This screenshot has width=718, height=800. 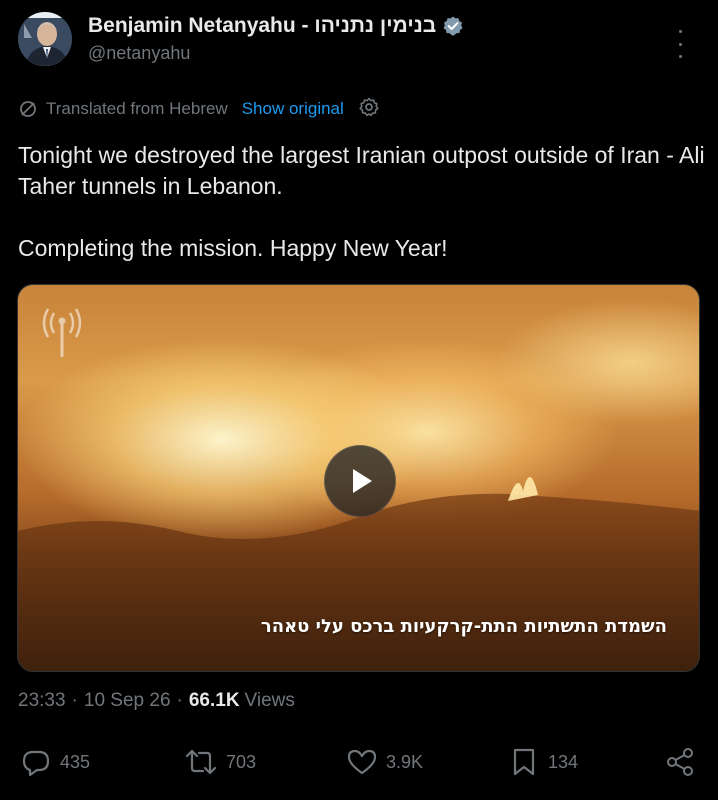 I want to click on video-caption: השמדת התשתיות התת-קרקעיות ברכס עלי טאהר, so click(x=463, y=626).